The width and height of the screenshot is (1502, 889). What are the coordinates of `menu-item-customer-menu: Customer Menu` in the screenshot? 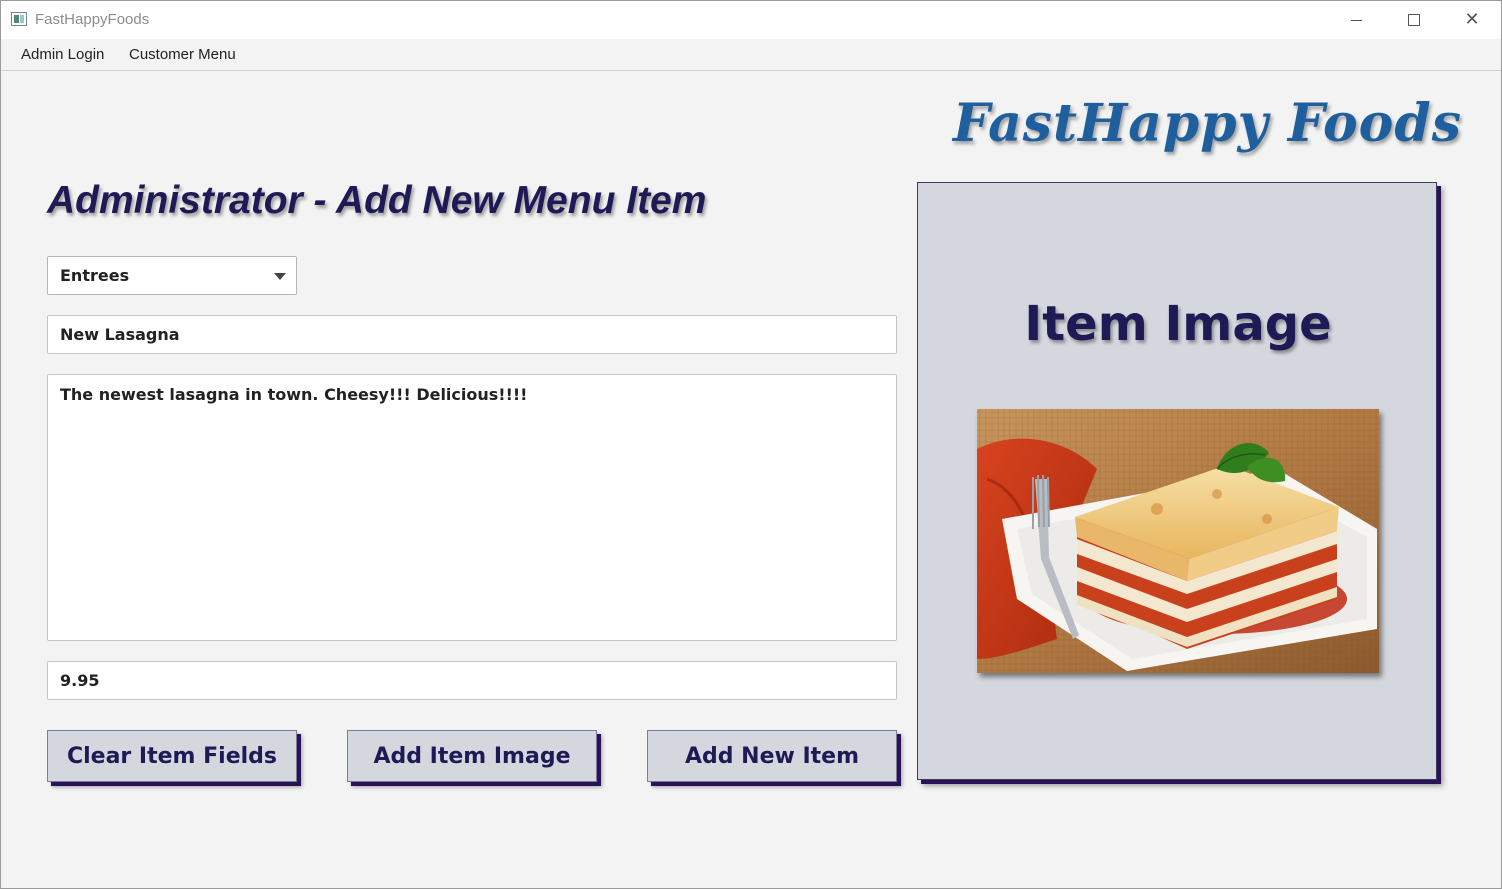 It's located at (182, 54).